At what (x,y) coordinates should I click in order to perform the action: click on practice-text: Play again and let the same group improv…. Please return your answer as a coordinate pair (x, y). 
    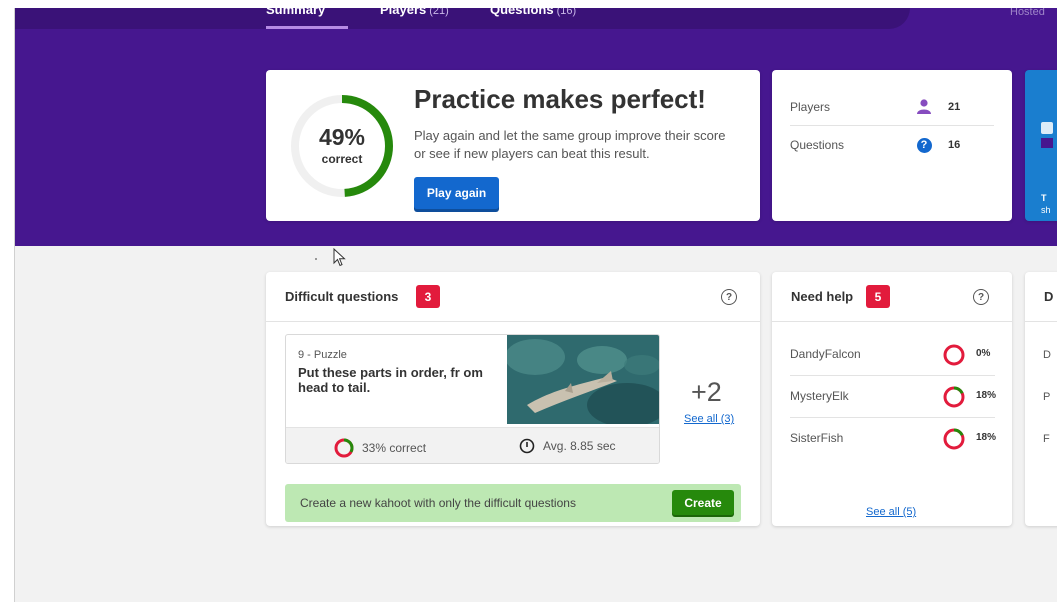
    Looking at the image, I should click on (570, 144).